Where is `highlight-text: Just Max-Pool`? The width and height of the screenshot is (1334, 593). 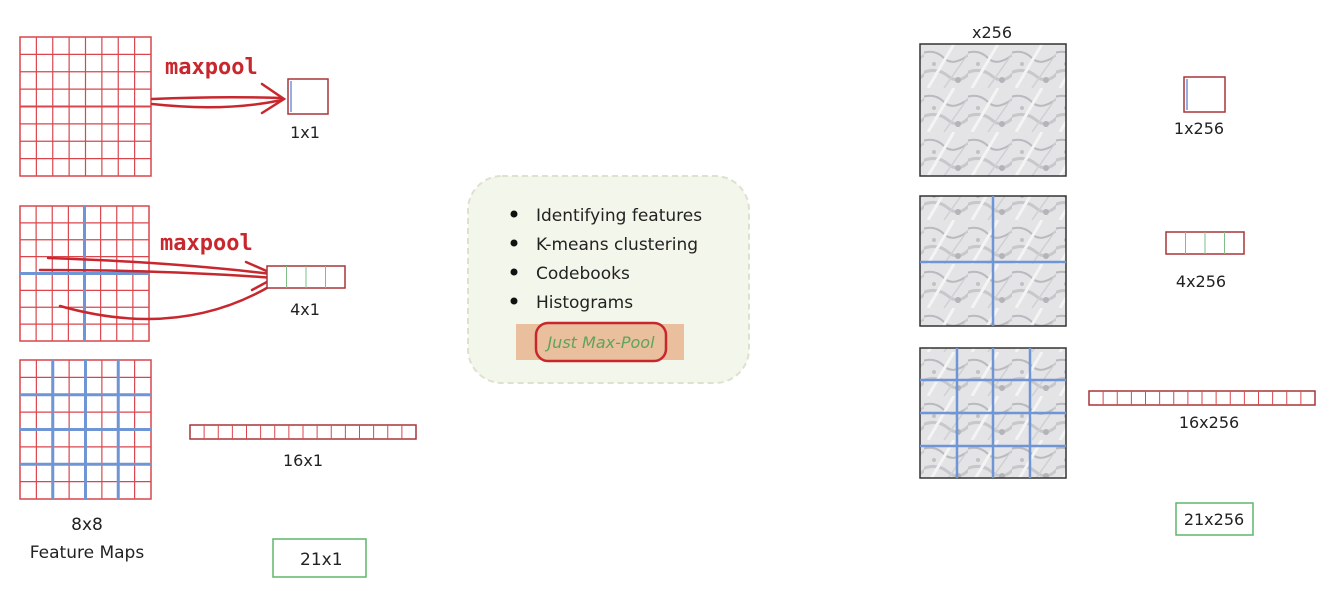 highlight-text: Just Max-Pool is located at coordinates (599, 342).